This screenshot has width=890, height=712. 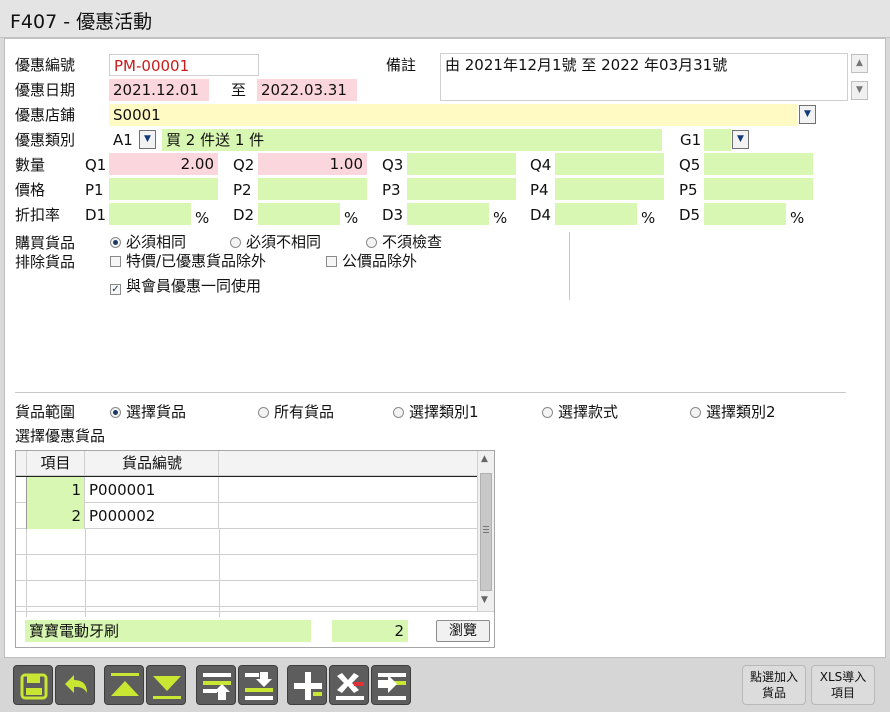 What do you see at coordinates (147, 139) in the screenshot?
I see `type-dropdown-icon: ▼` at bounding box center [147, 139].